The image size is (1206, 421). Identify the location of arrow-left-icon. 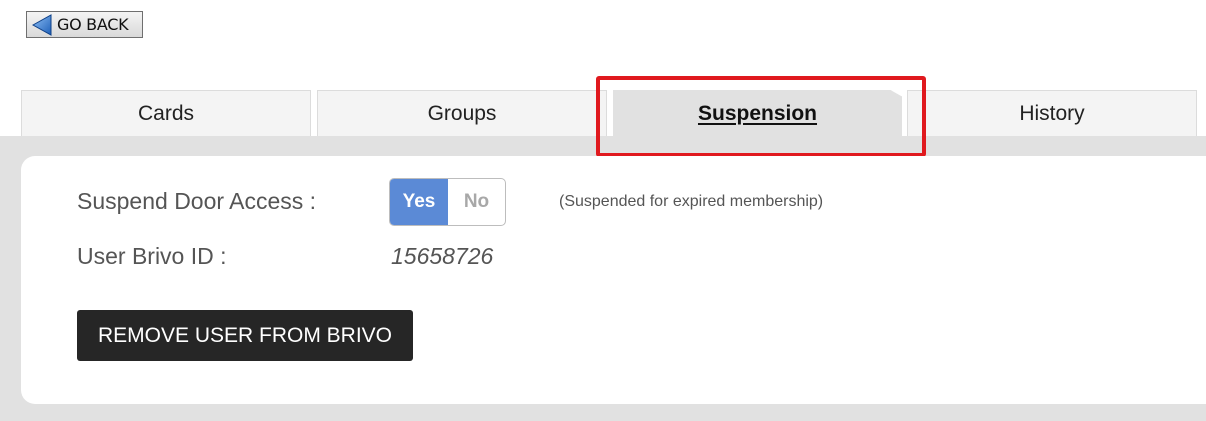
(42, 24).